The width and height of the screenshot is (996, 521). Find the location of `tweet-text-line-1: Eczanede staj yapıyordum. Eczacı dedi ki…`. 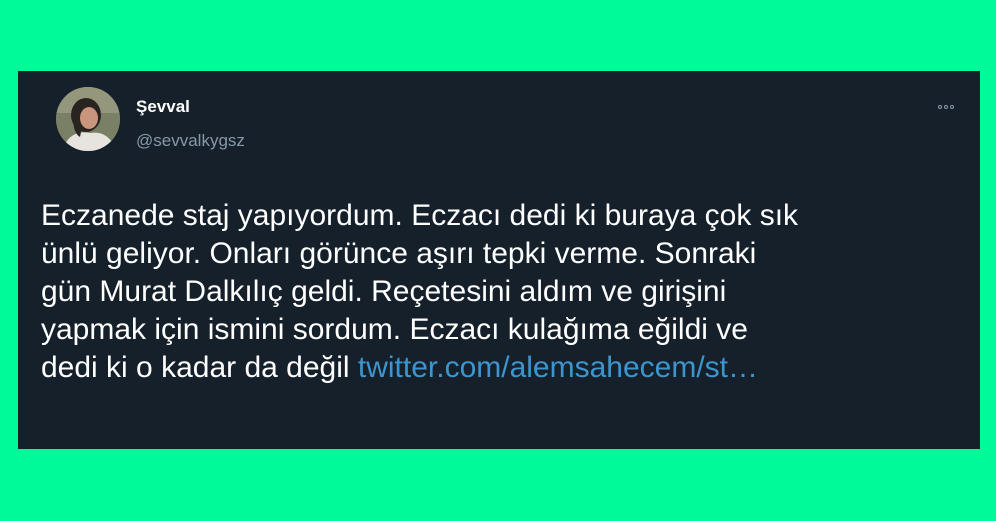

tweet-text-line-1: Eczanede staj yapıyordum. Eczacı dedi ki… is located at coordinates (420, 215).